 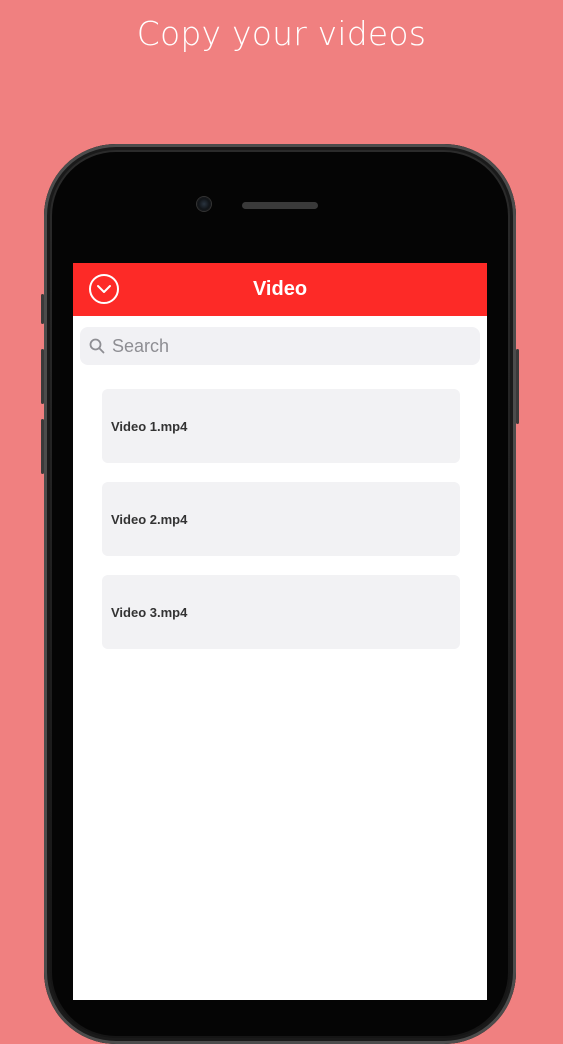 What do you see at coordinates (42, 446) in the screenshot?
I see `volume-down-button` at bounding box center [42, 446].